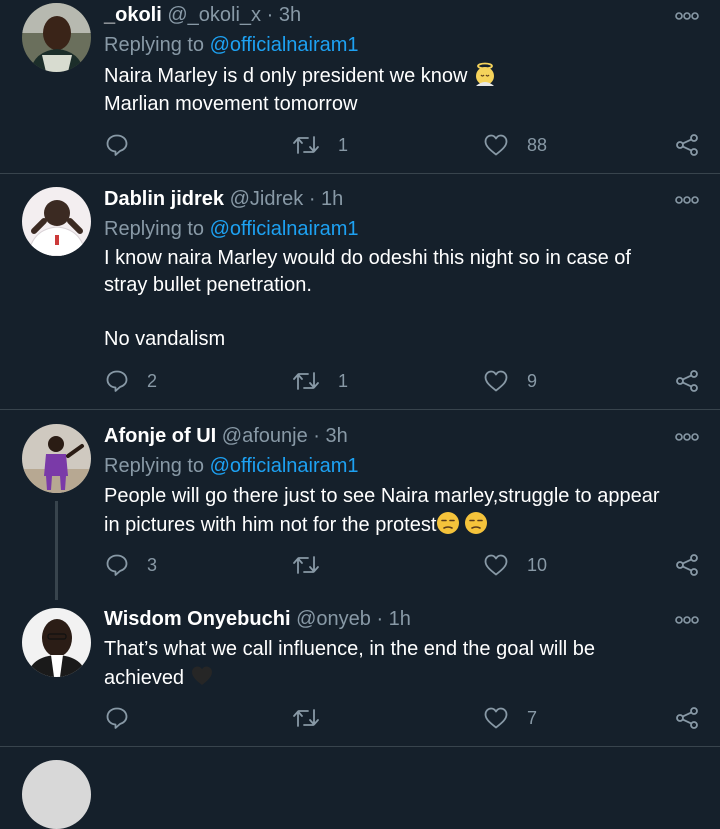 The height and width of the screenshot is (829, 720). I want to click on reply-button: 3, so click(131, 565).